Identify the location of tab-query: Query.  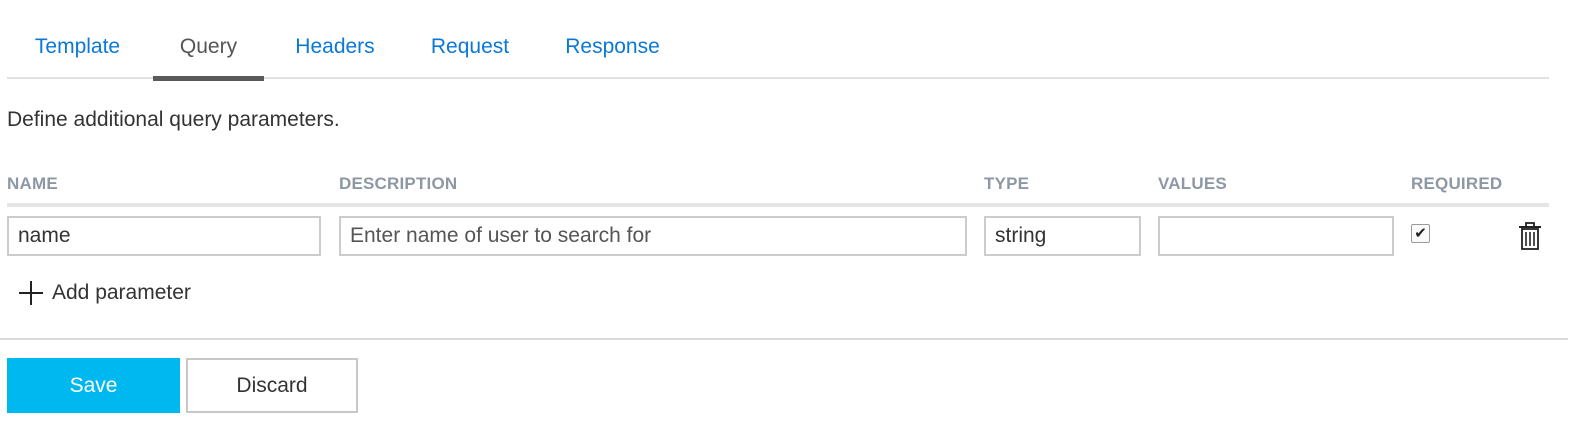
(208, 51).